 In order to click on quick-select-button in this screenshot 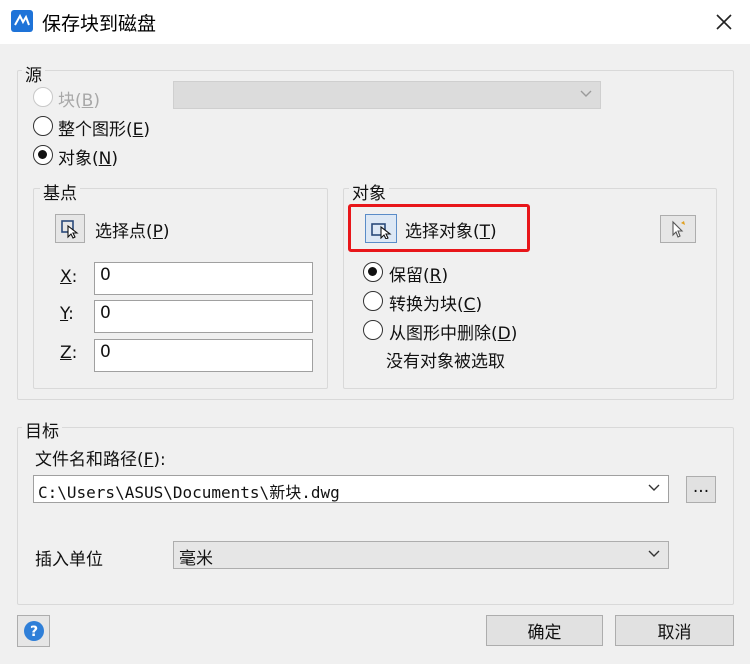, I will do `click(678, 229)`.